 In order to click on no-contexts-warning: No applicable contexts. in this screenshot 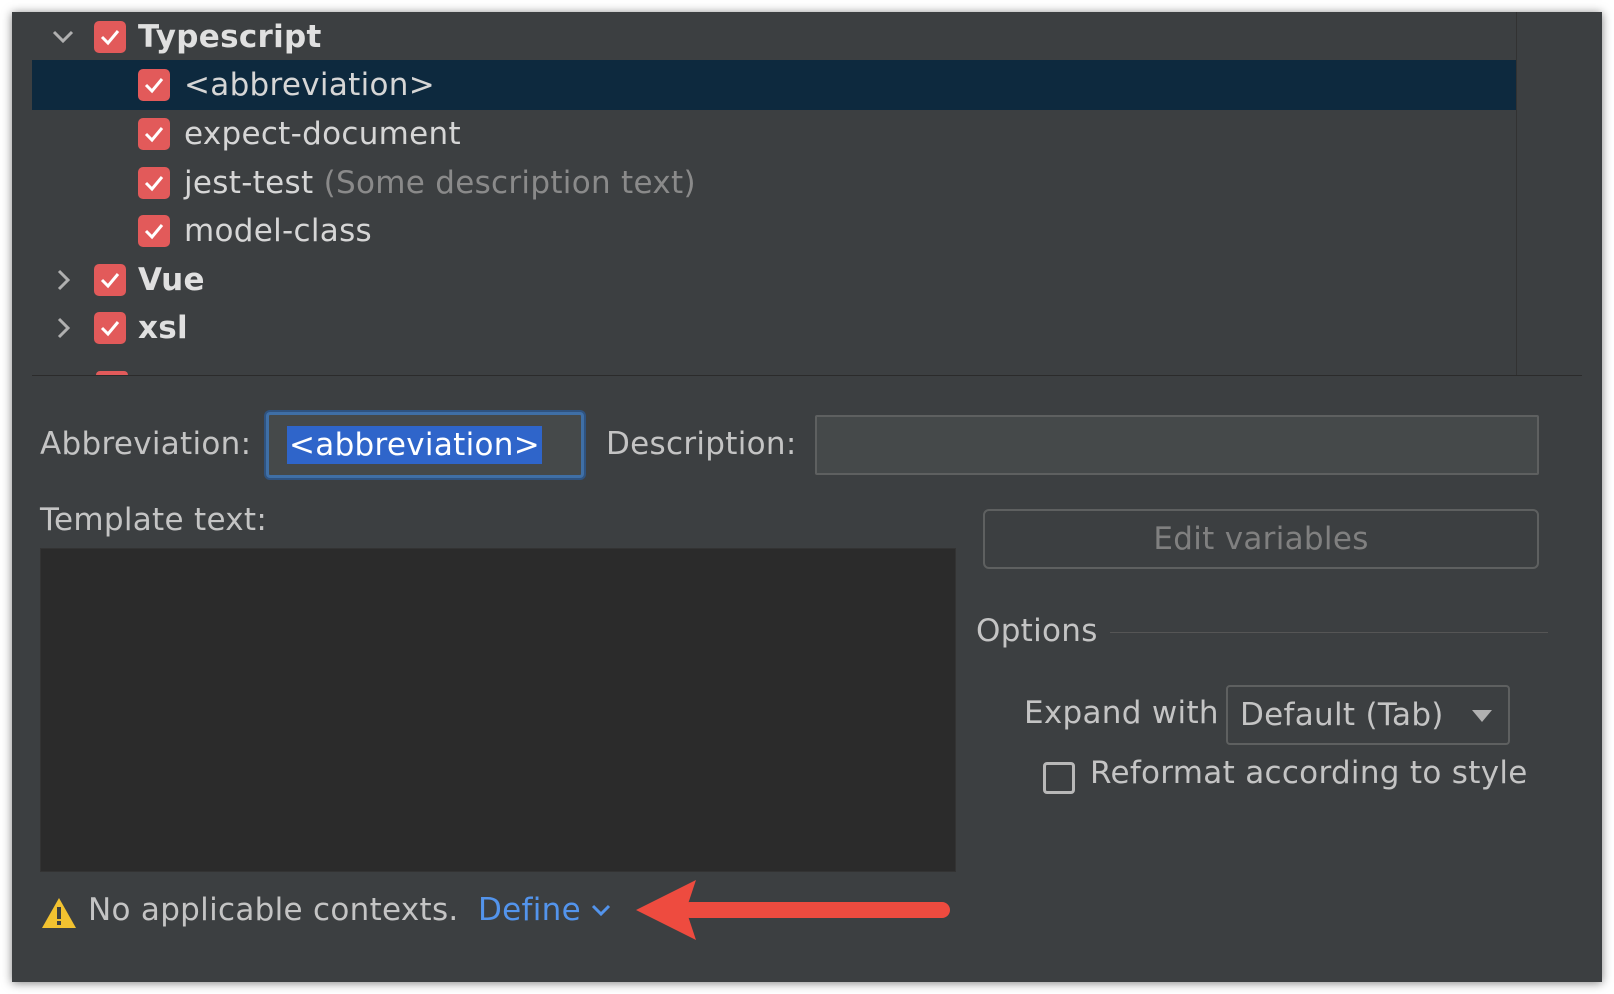, I will do `click(273, 910)`.